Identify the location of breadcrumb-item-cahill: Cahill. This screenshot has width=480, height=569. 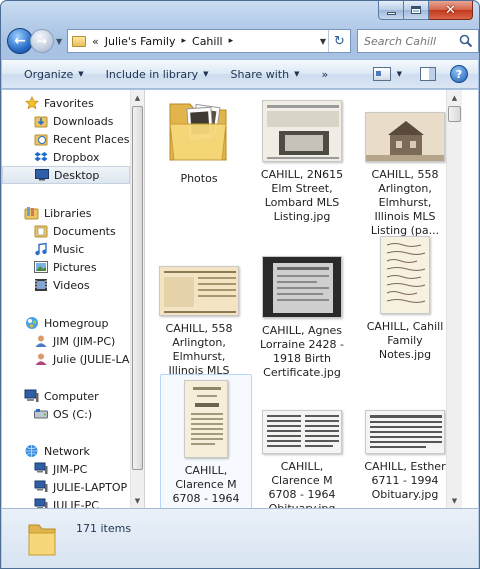
(207, 41).